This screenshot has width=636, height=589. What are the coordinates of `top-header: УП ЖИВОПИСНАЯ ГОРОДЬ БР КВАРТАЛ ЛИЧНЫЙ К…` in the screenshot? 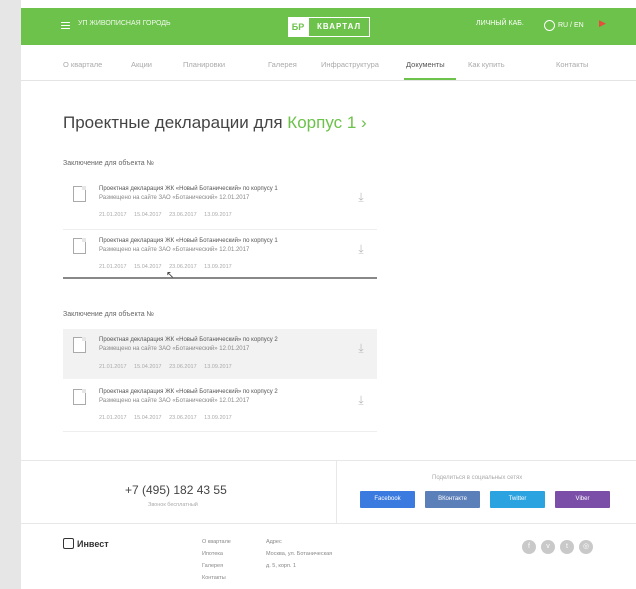 It's located at (328, 26).